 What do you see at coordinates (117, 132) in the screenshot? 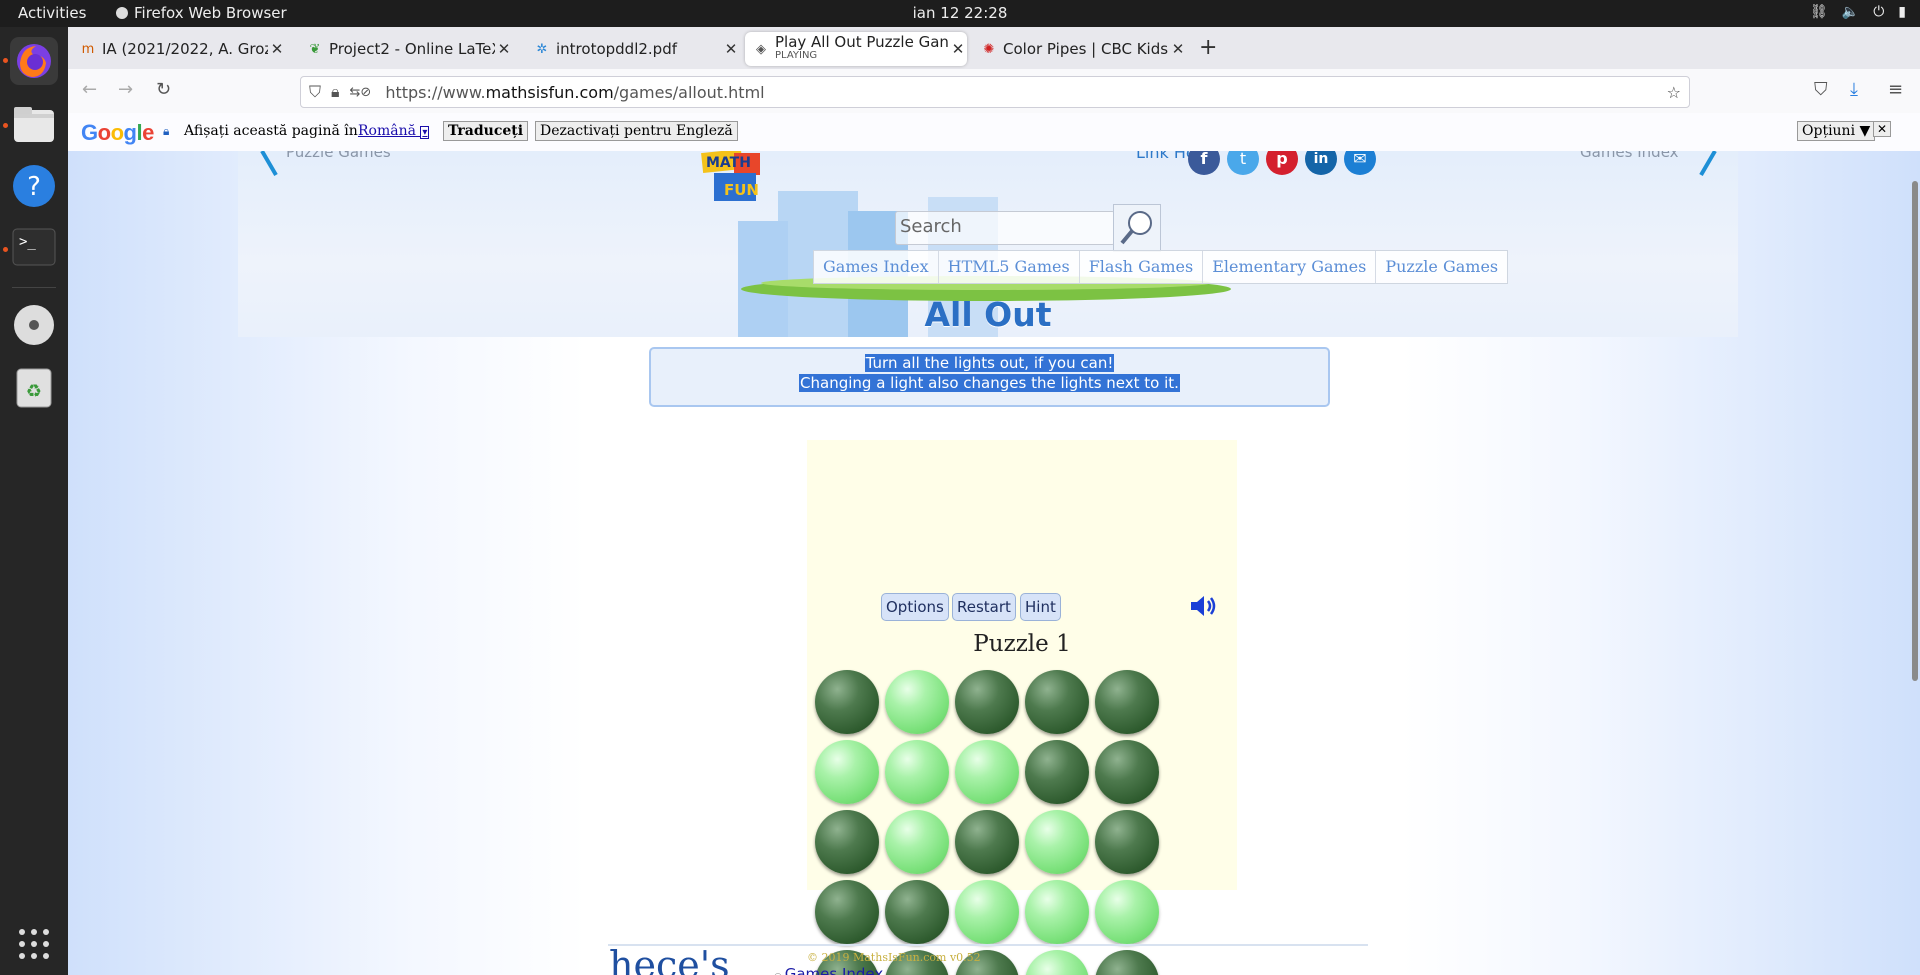
I see `google-logo: Google` at bounding box center [117, 132].